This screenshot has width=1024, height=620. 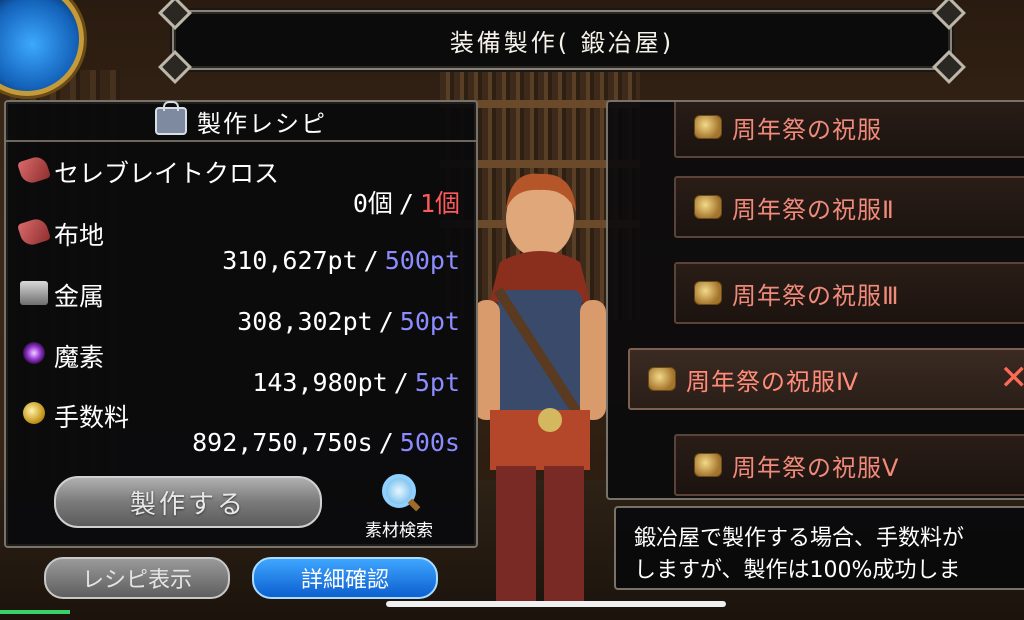 What do you see at coordinates (79, 357) in the screenshot?
I see `material-name: 魔素` at bounding box center [79, 357].